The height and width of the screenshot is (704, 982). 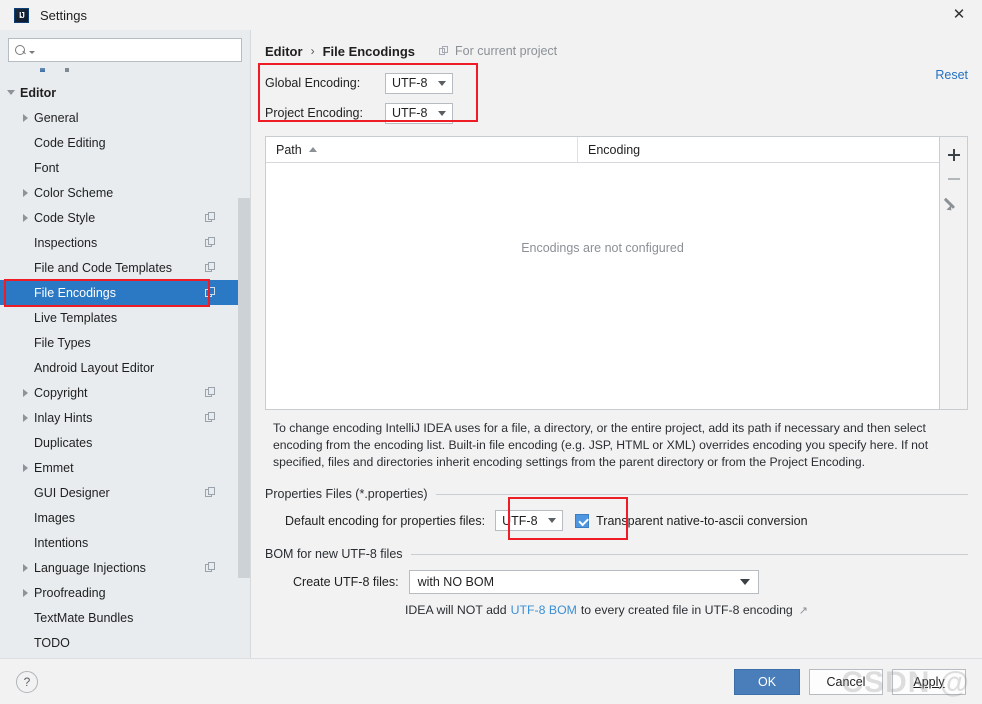 What do you see at coordinates (63, 442) in the screenshot?
I see `sidebar-item-label: Duplicates` at bounding box center [63, 442].